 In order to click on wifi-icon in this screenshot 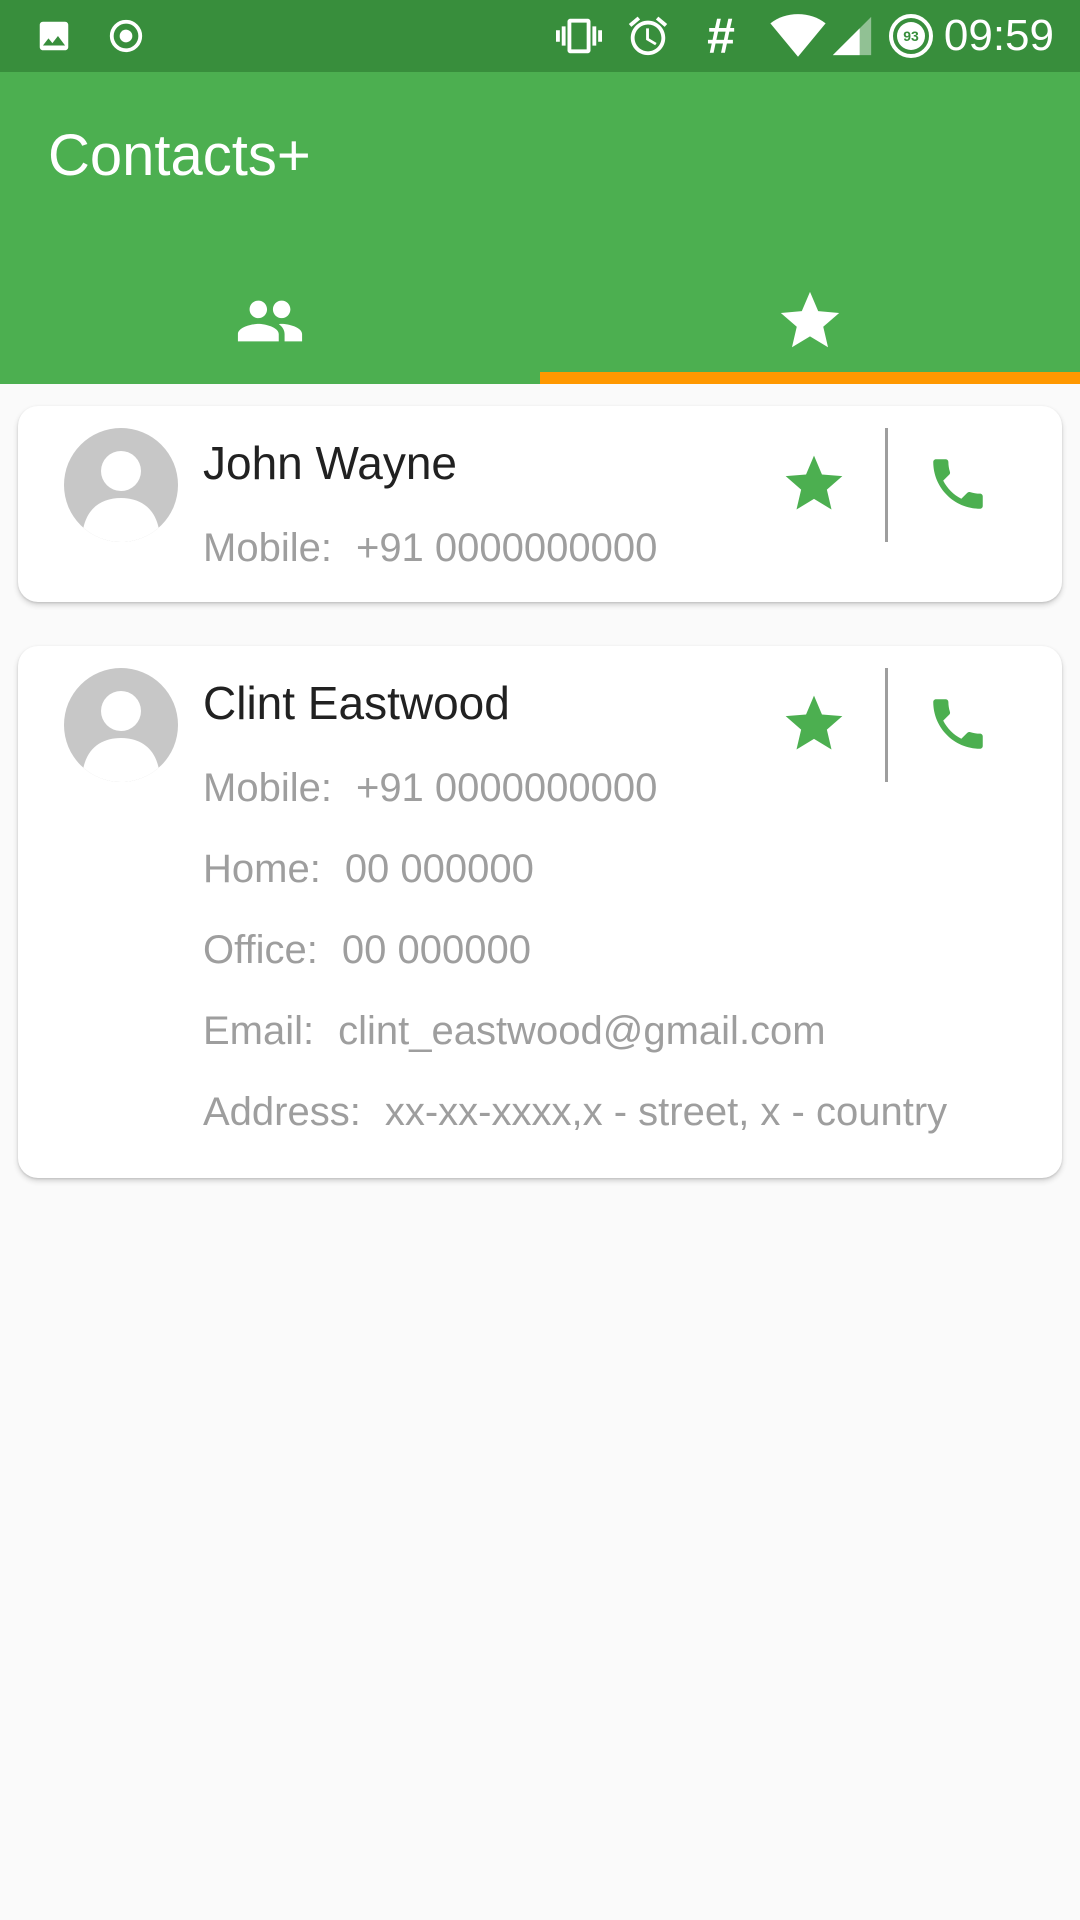, I will do `click(798, 36)`.